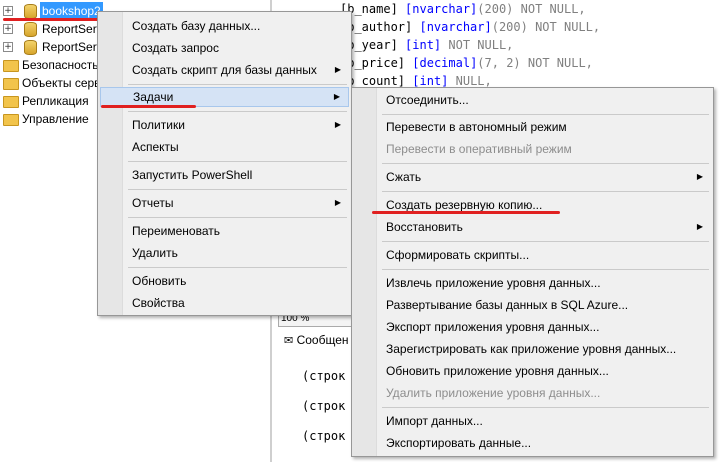 This screenshot has width=720, height=462. I want to click on code-line: [b_year] [int] NOT NULL,, so click(427, 45).